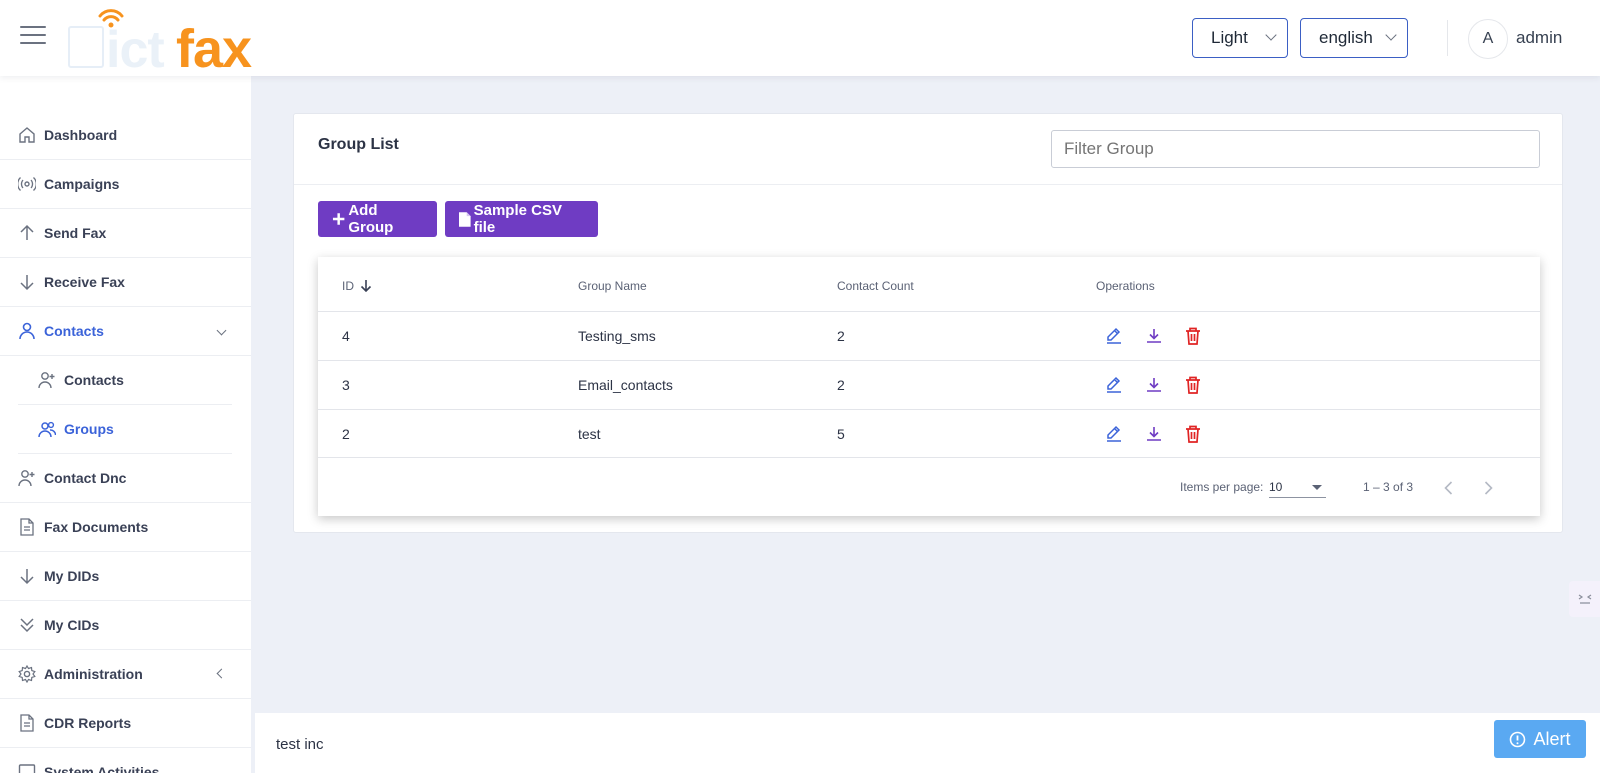  I want to click on sidebar-subitem-contacts: Contacts, so click(125, 380).